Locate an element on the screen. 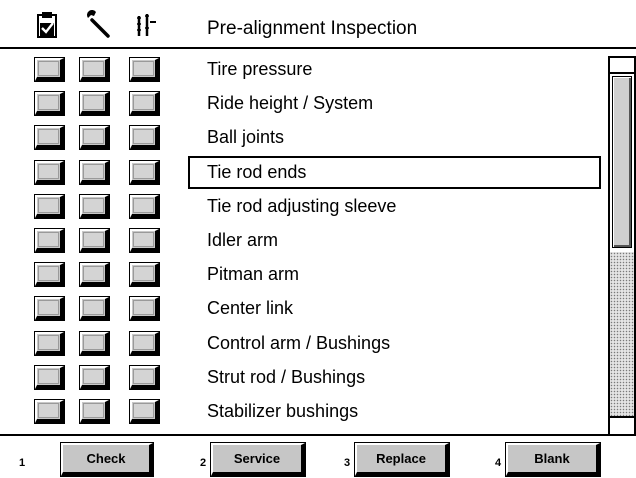 This screenshot has height=478, width=636. f1-number: 1 is located at coordinates (22, 463).